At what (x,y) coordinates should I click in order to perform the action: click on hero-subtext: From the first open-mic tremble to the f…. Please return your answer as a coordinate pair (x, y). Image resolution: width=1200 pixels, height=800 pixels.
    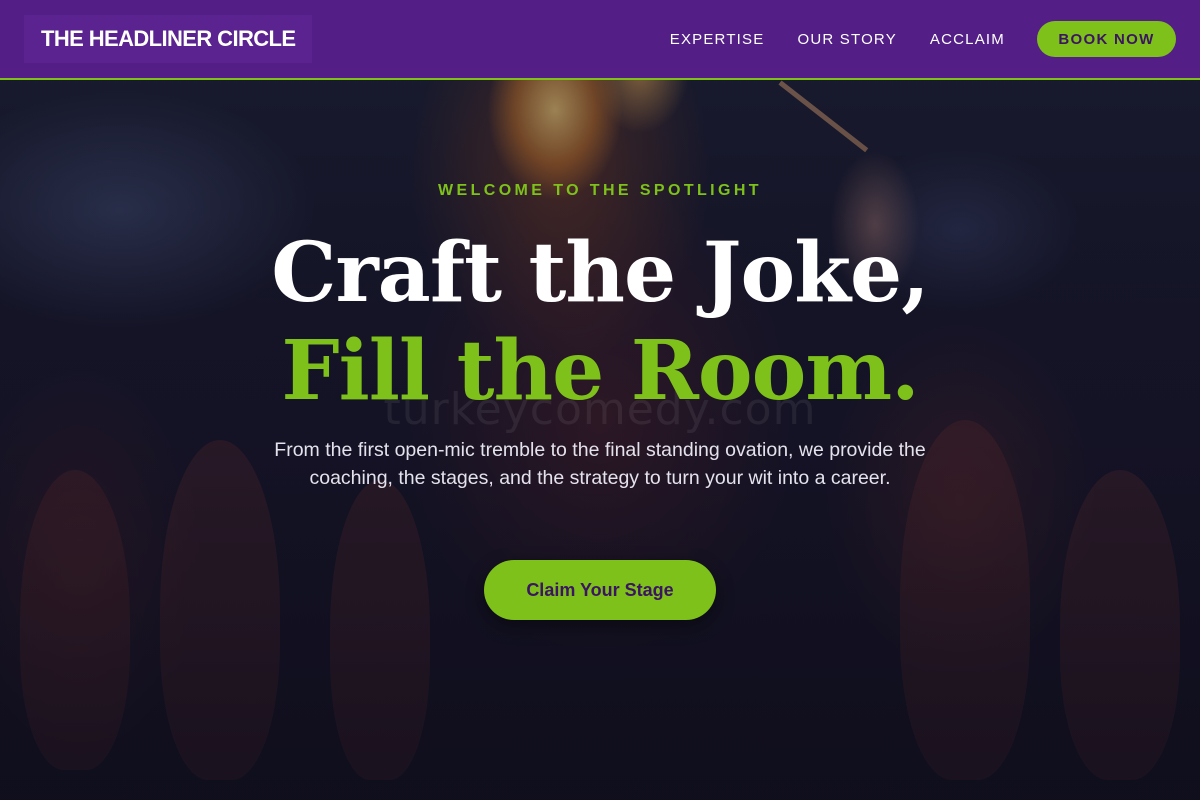
    Looking at the image, I should click on (600, 464).